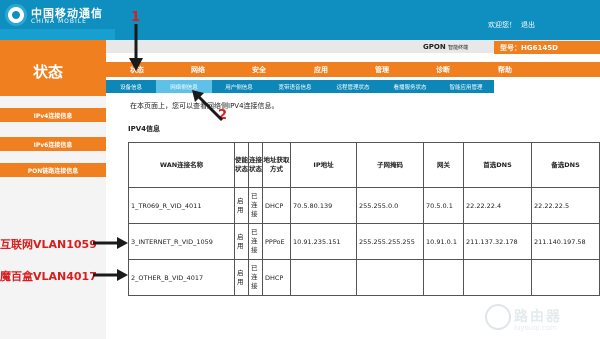  I want to click on welcome-text: 欢迎您！, so click(502, 25).